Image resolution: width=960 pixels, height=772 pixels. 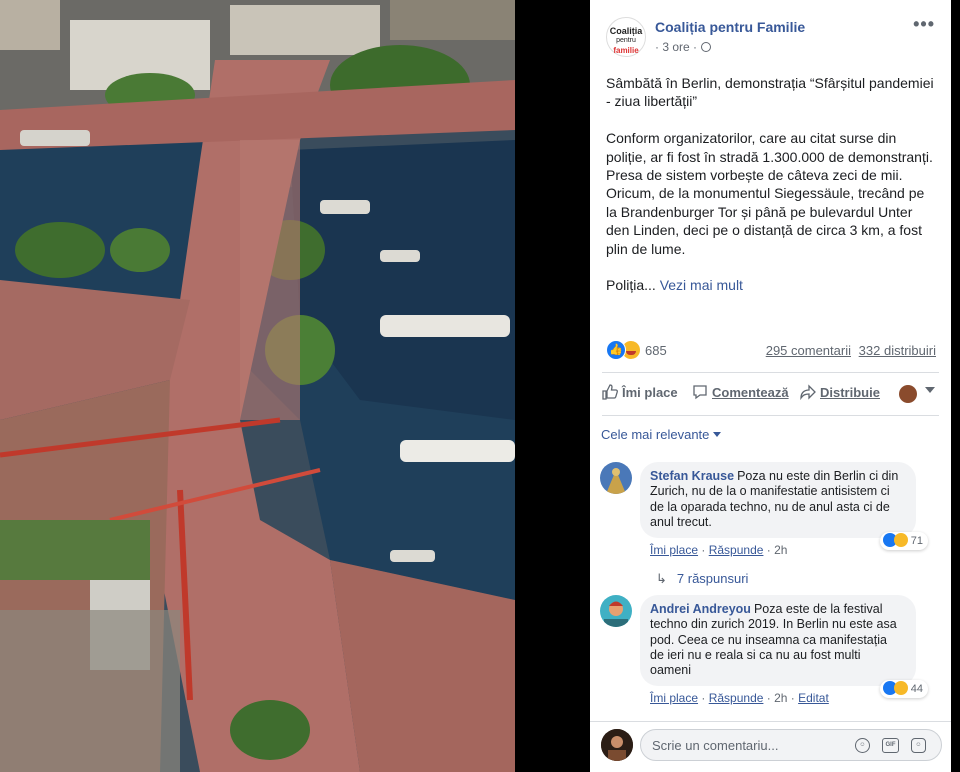 I want to click on comment-reaction-count: 71, so click(x=916, y=541).